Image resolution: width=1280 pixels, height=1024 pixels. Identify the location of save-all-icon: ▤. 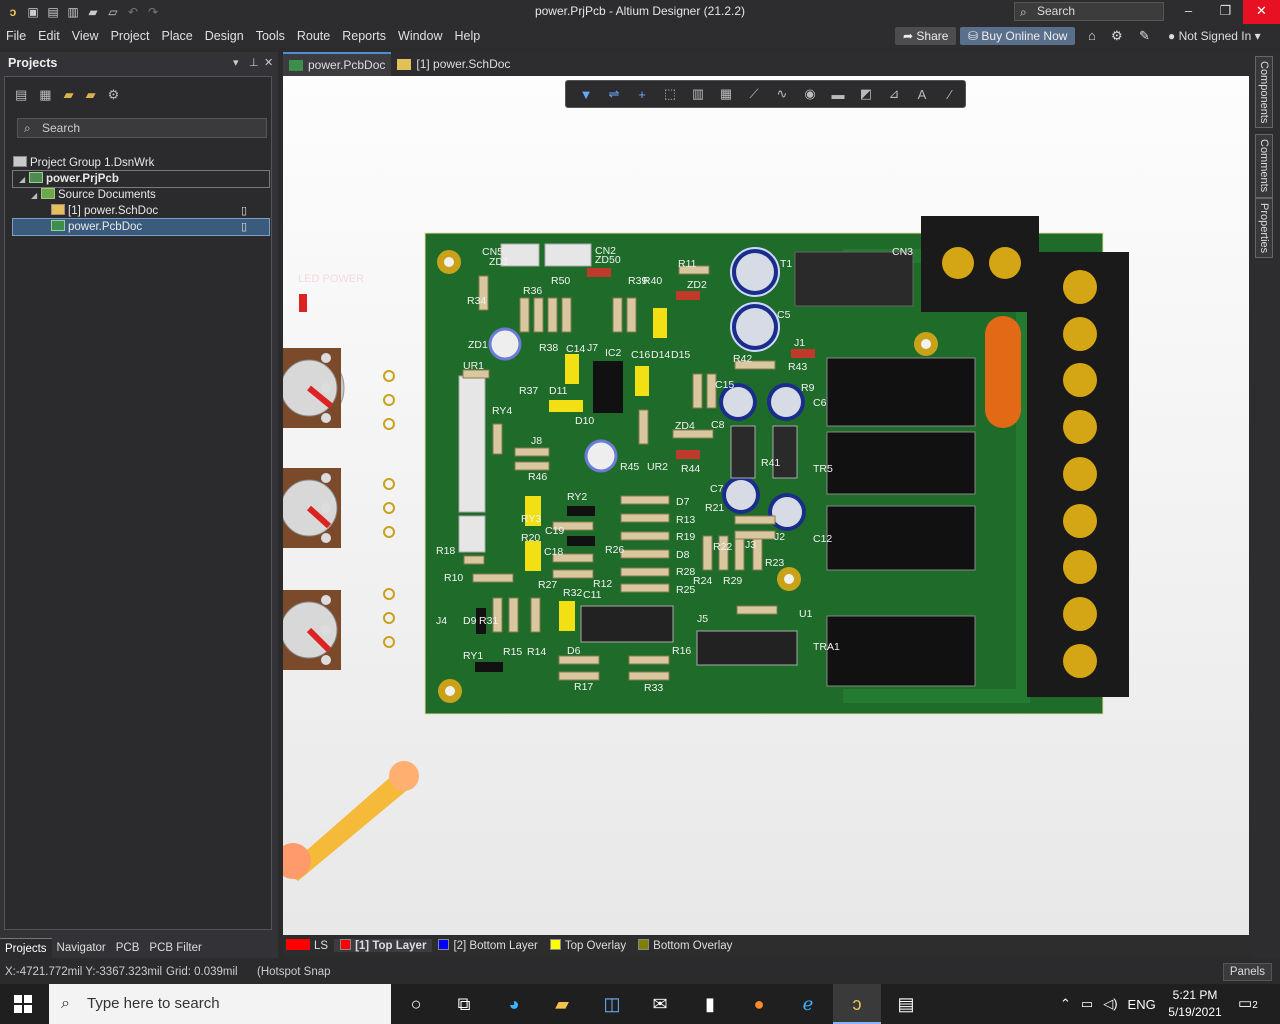
(53, 12).